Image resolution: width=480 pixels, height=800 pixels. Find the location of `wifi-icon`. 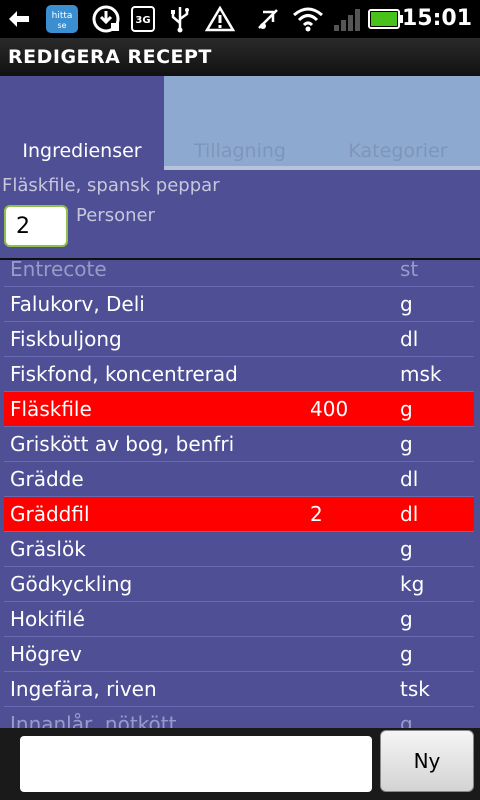

wifi-icon is located at coordinates (308, 19).